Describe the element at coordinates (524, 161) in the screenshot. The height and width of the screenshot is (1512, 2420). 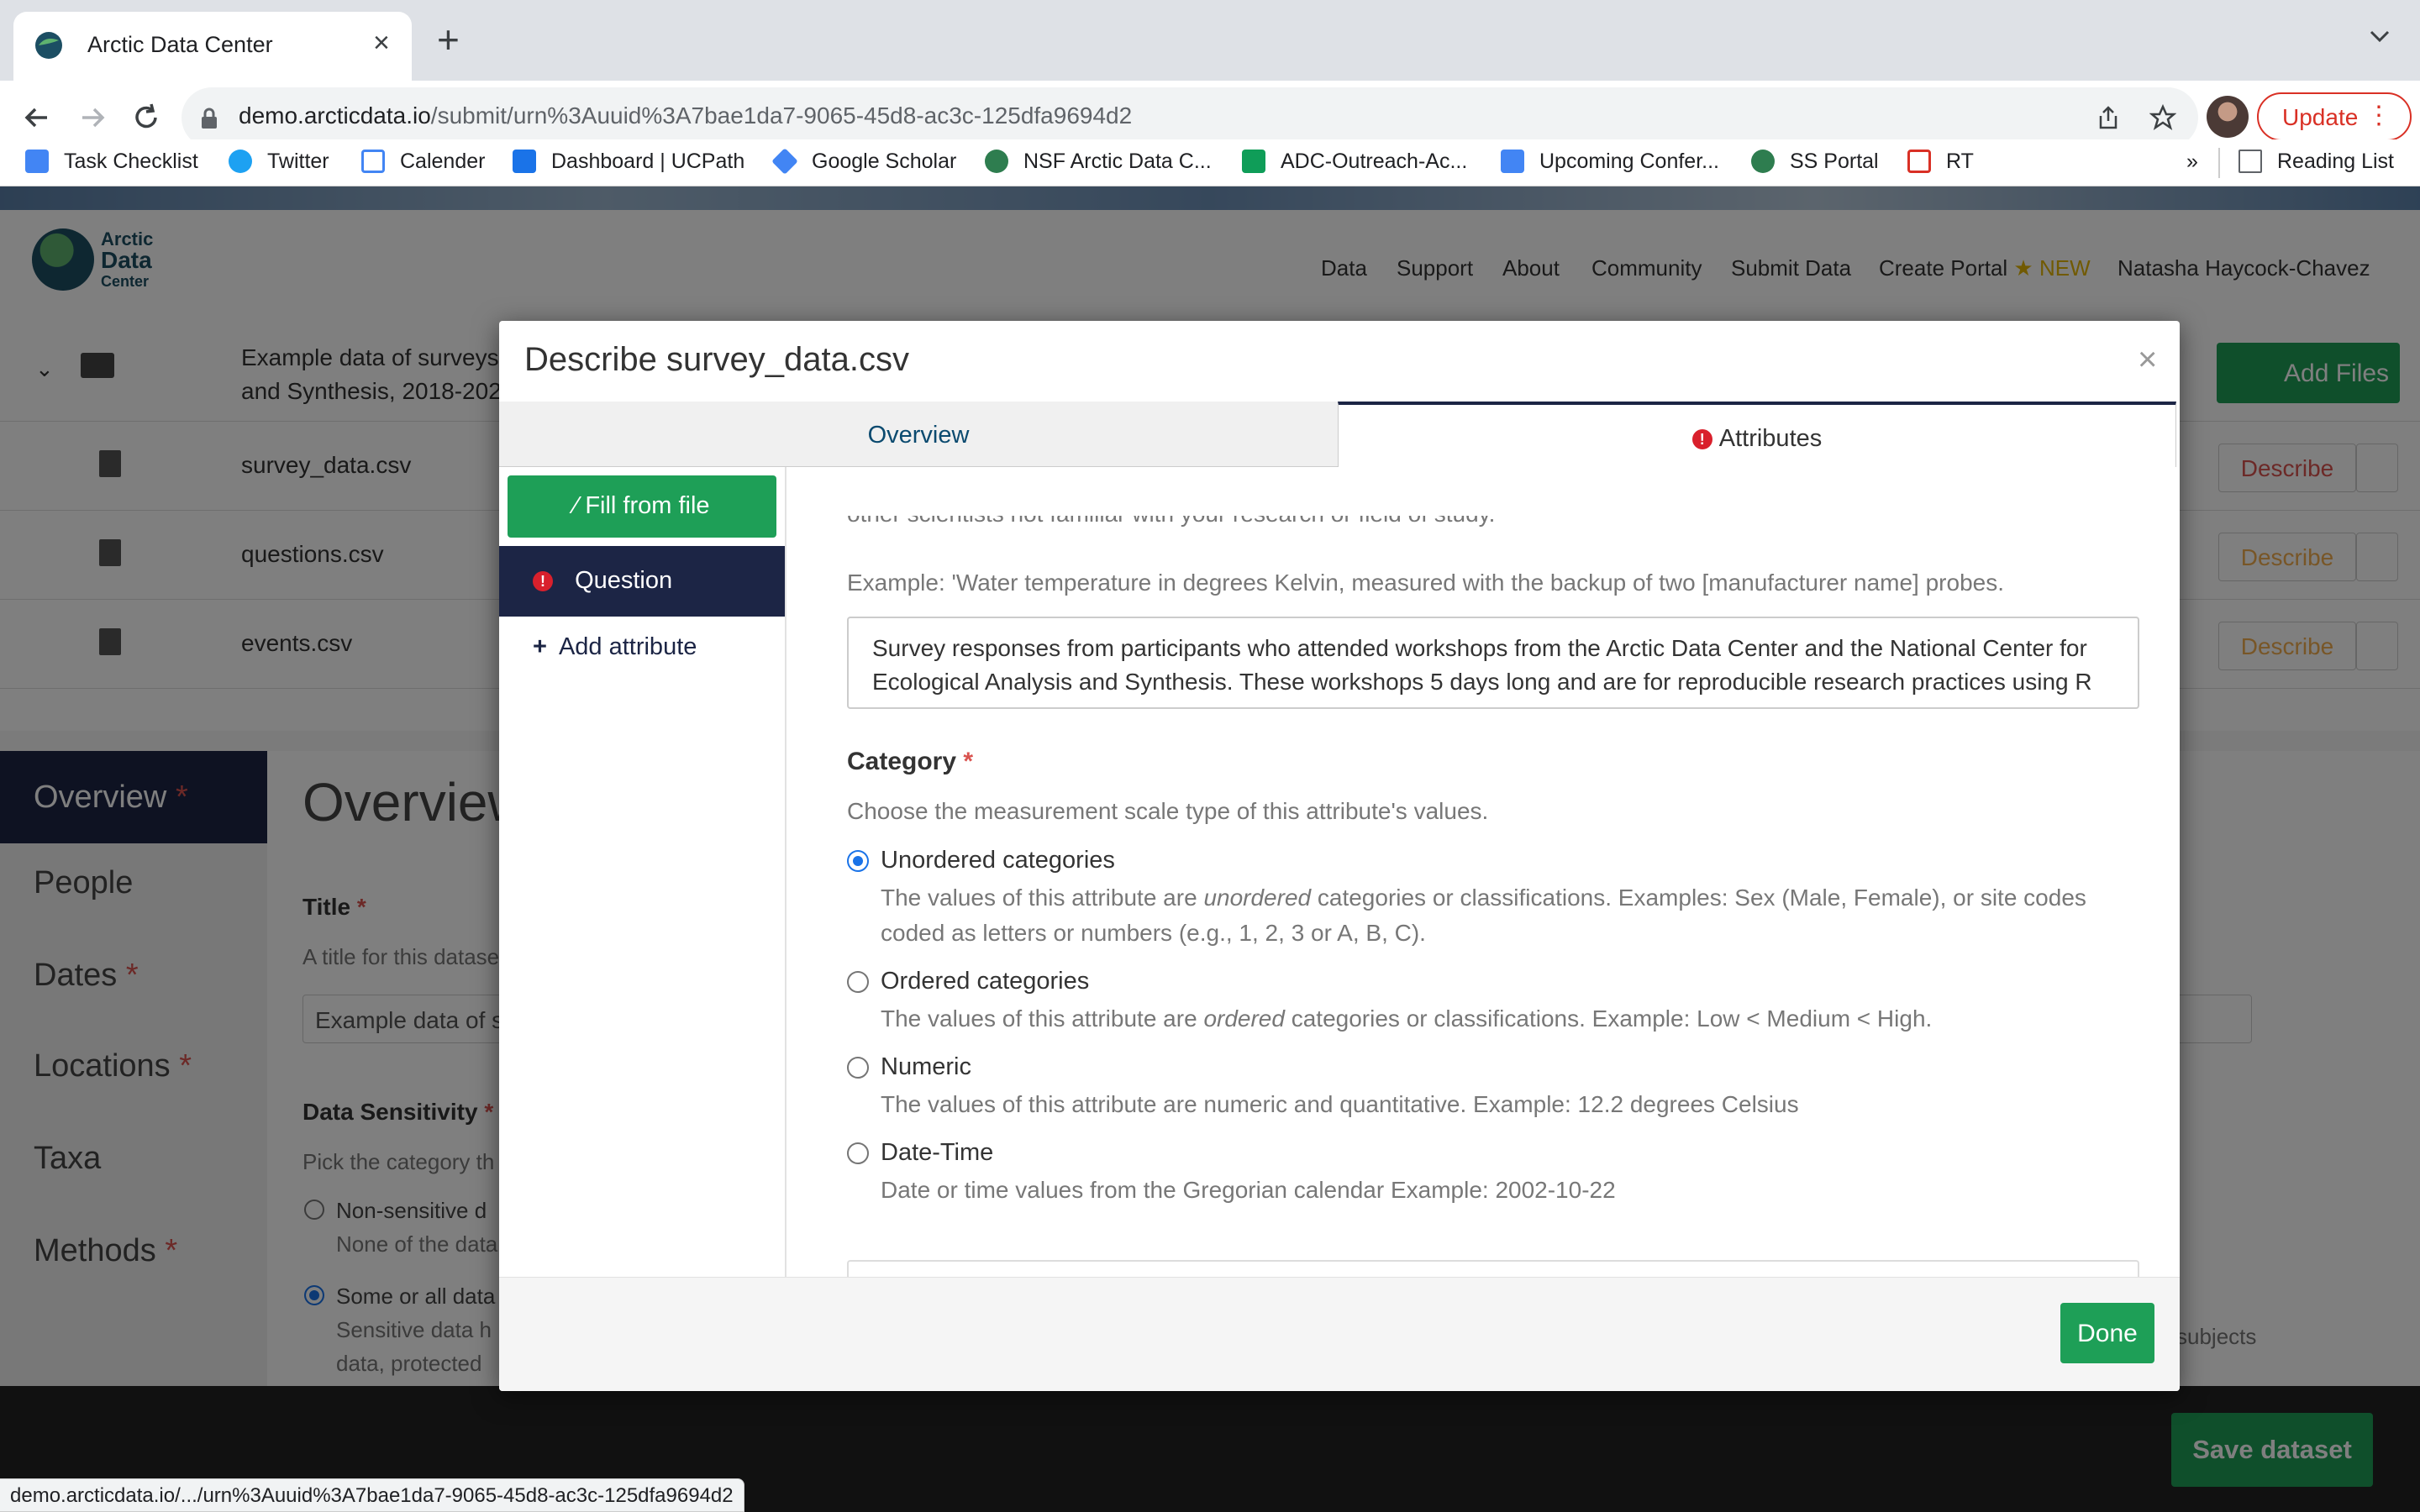
I see `ucpath-icon` at that location.